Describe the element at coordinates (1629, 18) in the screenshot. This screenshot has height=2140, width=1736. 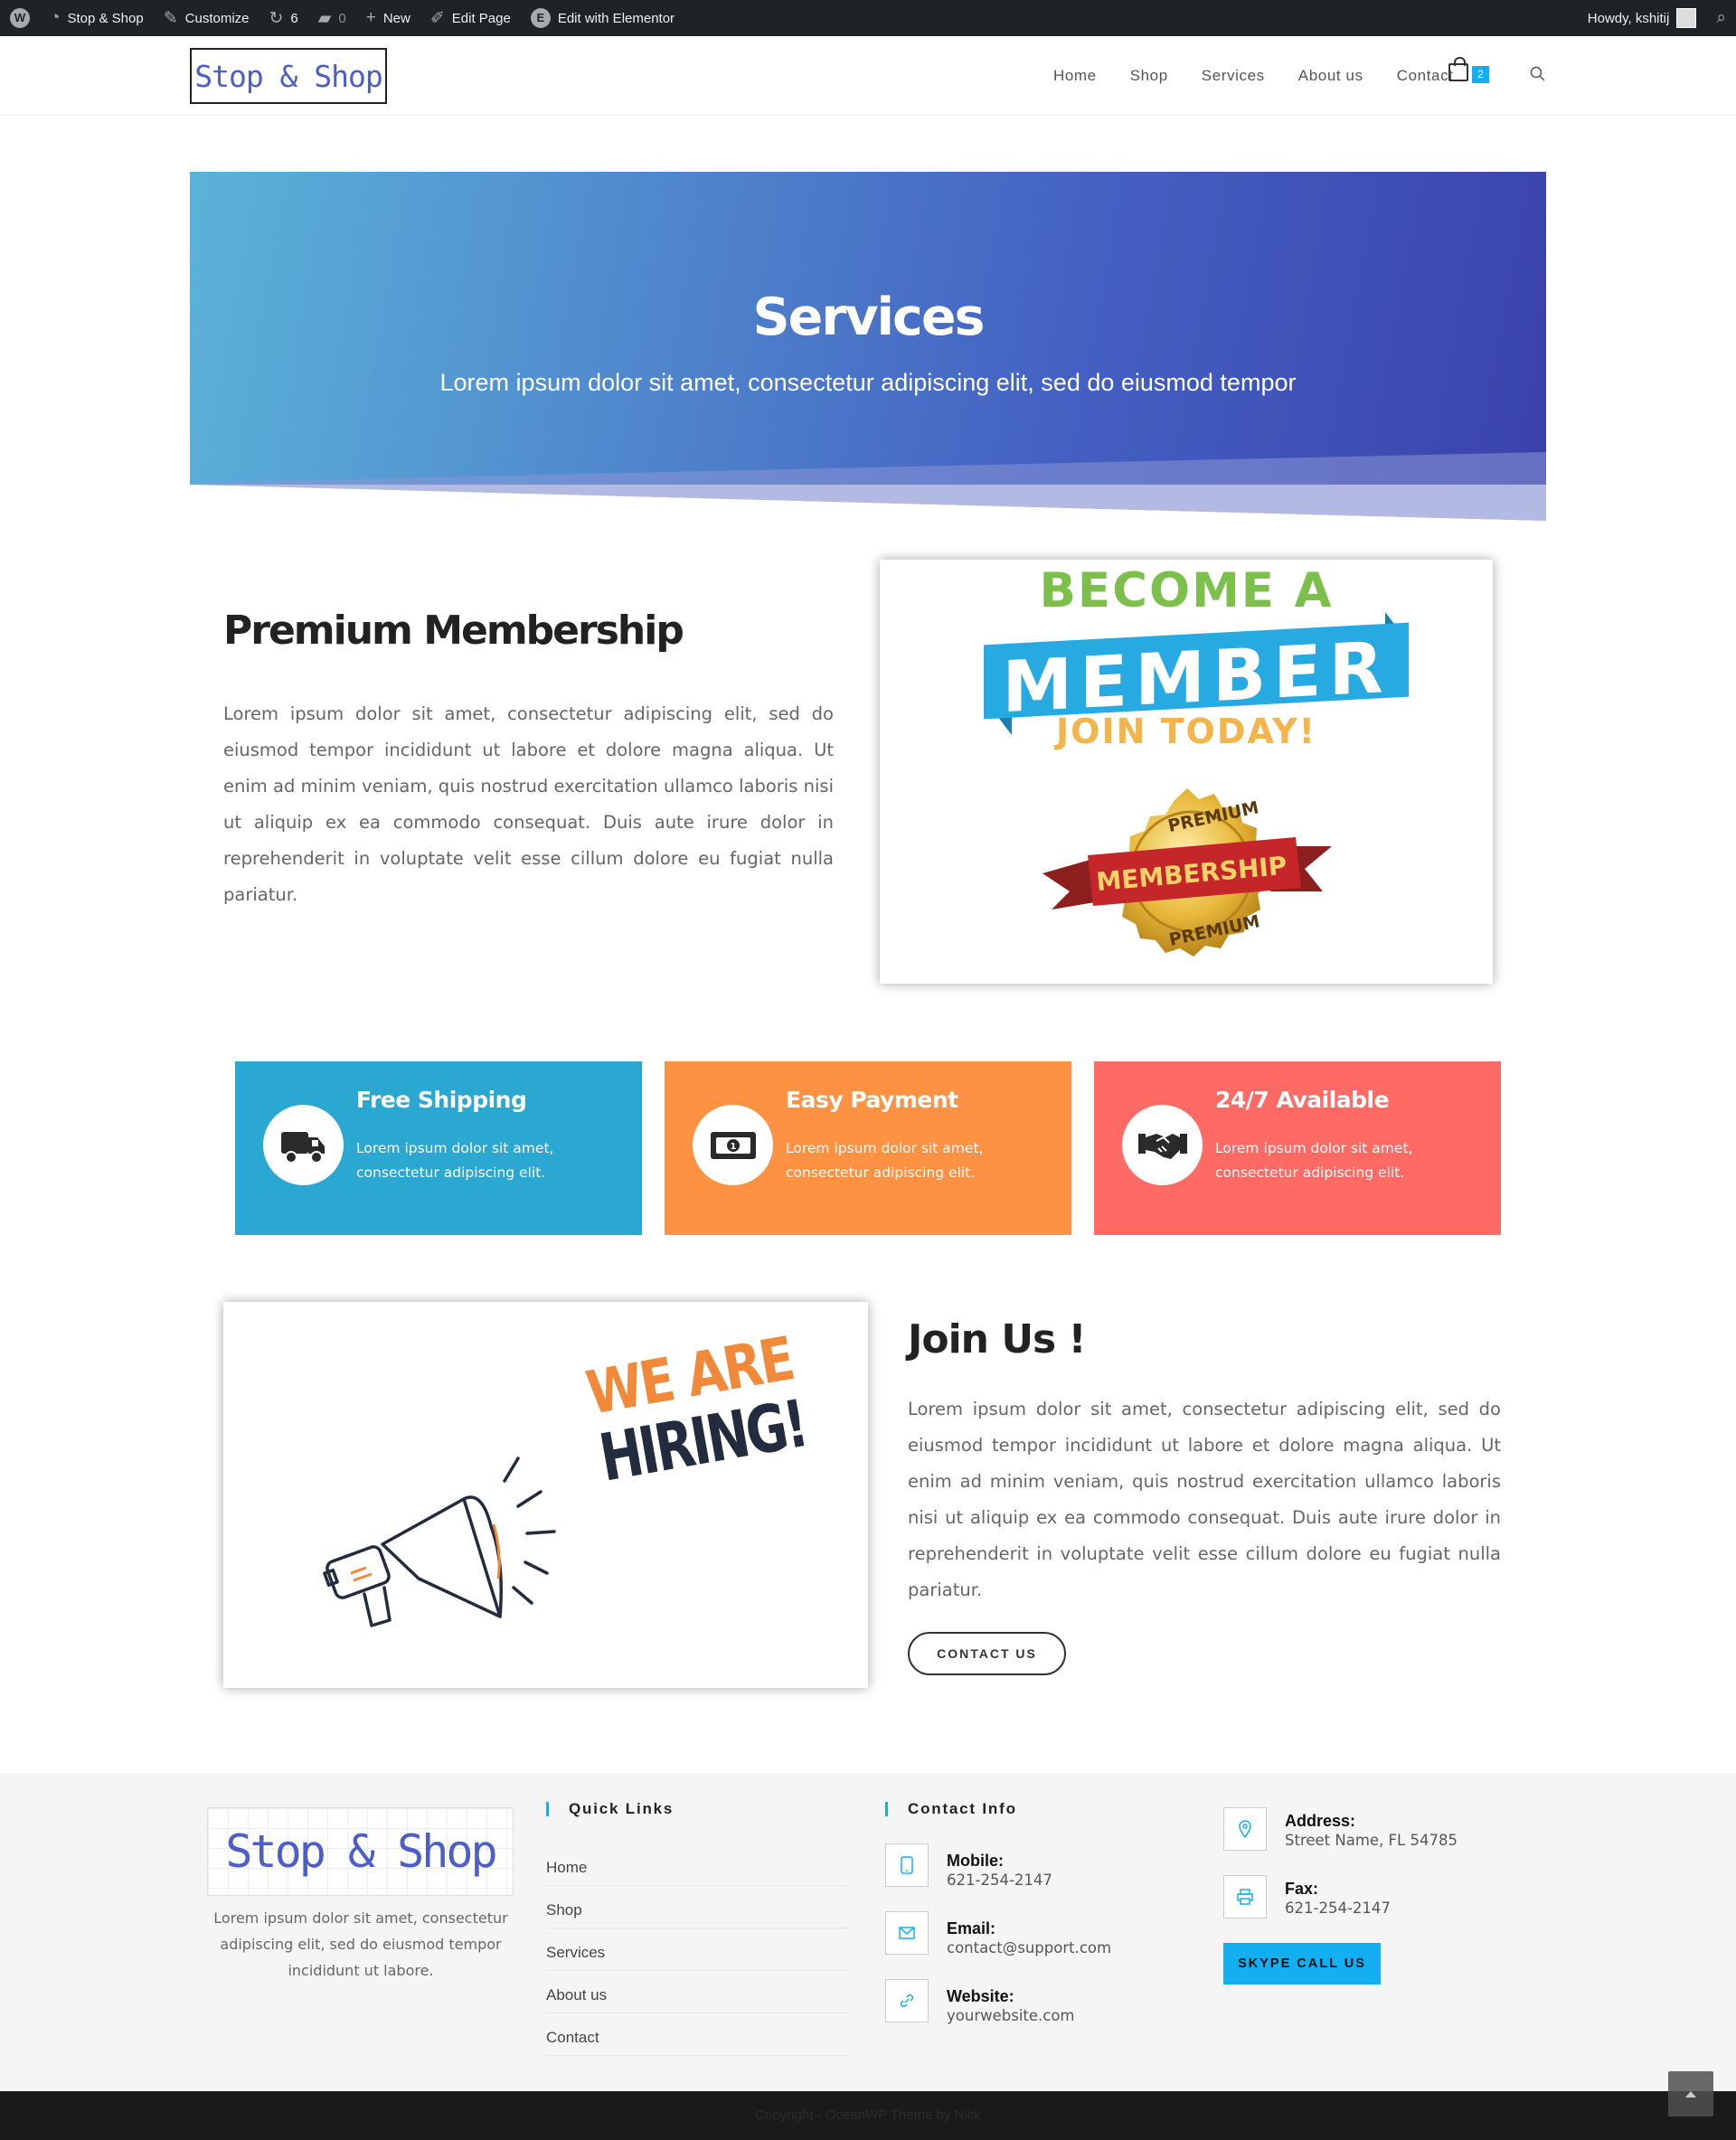
I see `howdy-label: Howdy, kshitij` at that location.